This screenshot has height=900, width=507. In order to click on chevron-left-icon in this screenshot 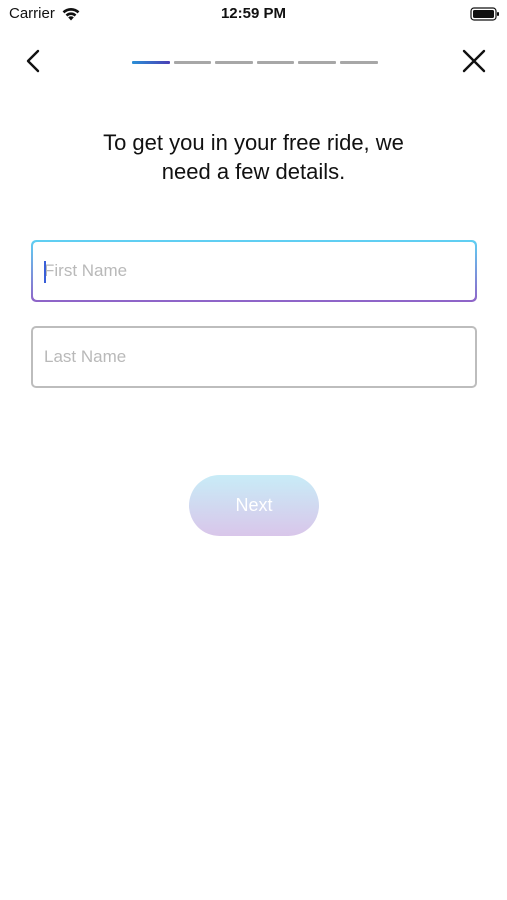, I will do `click(34, 63)`.